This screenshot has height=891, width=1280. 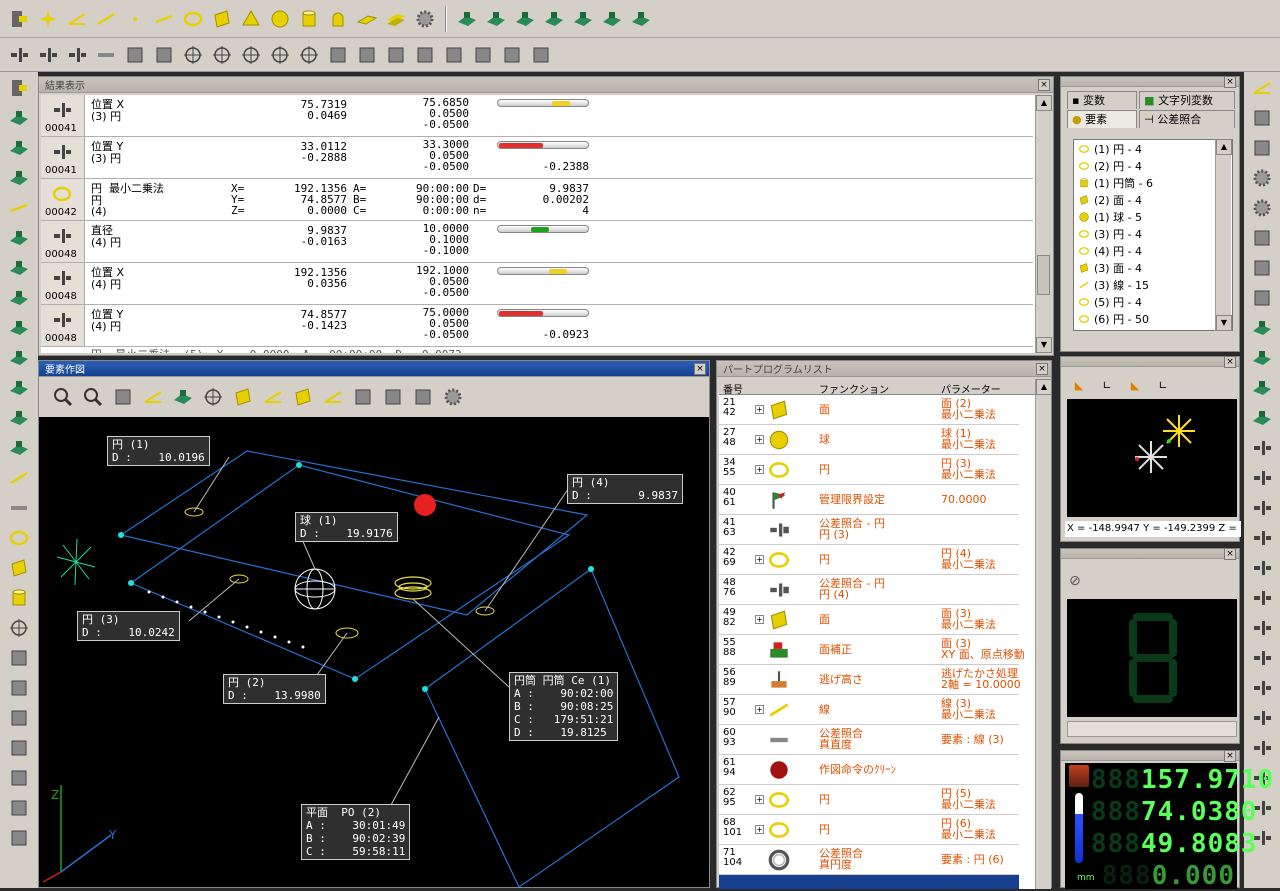 I want to click on arc-icon, so click(x=541, y=55).